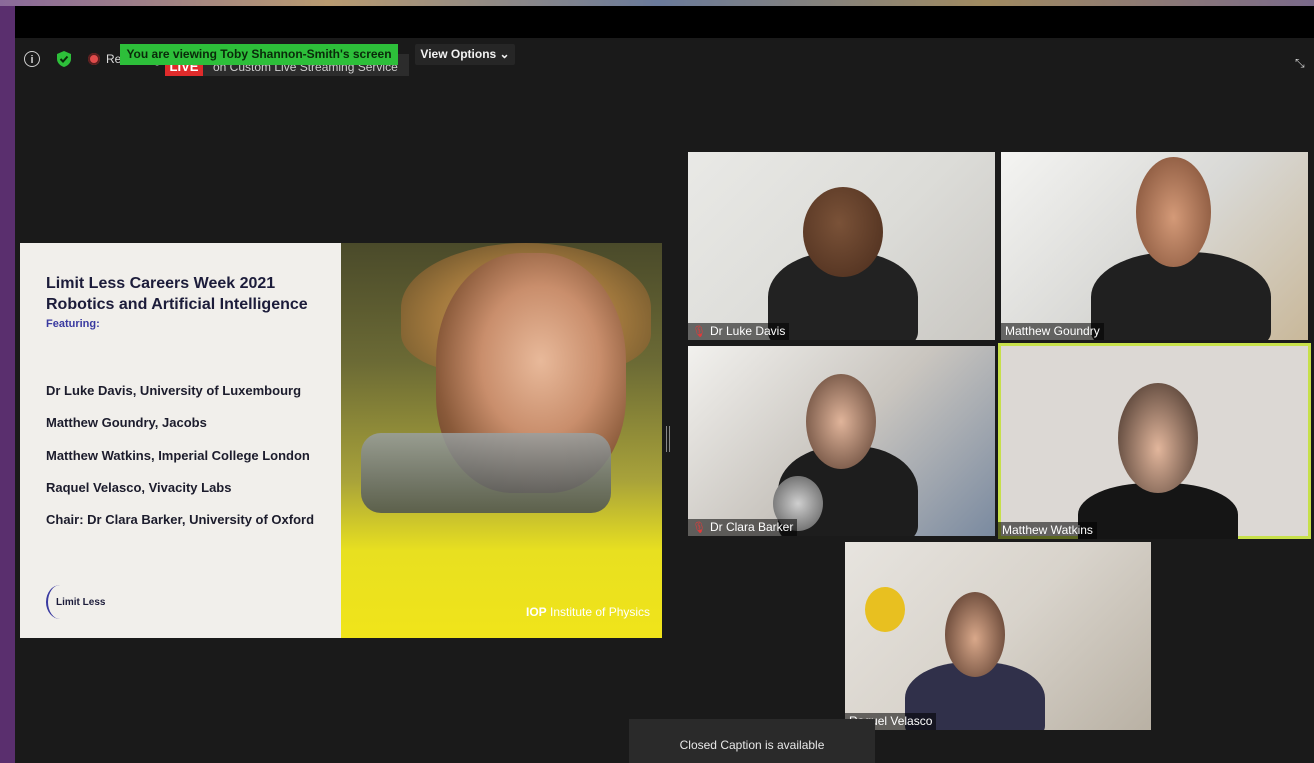 The image size is (1314, 763). What do you see at coordinates (486, 473) in the screenshot?
I see `slide-photo-robot` at bounding box center [486, 473].